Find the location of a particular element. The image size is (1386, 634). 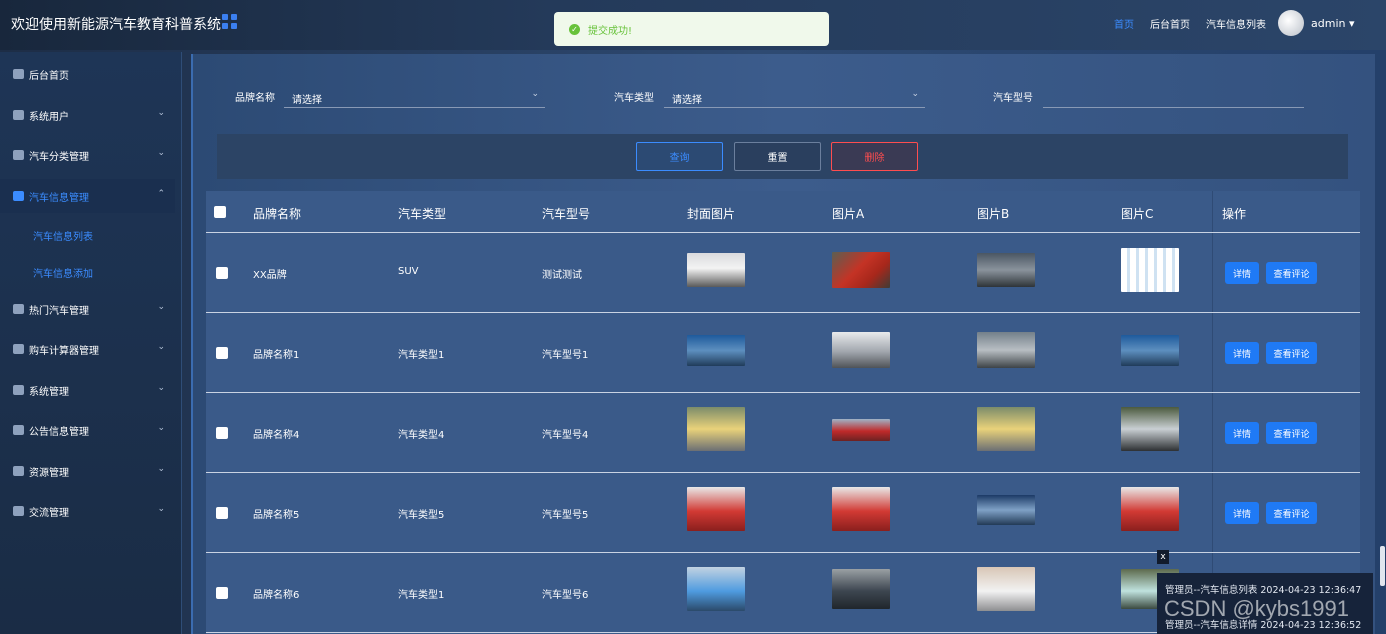

pie-icon is located at coordinates (18, 471).